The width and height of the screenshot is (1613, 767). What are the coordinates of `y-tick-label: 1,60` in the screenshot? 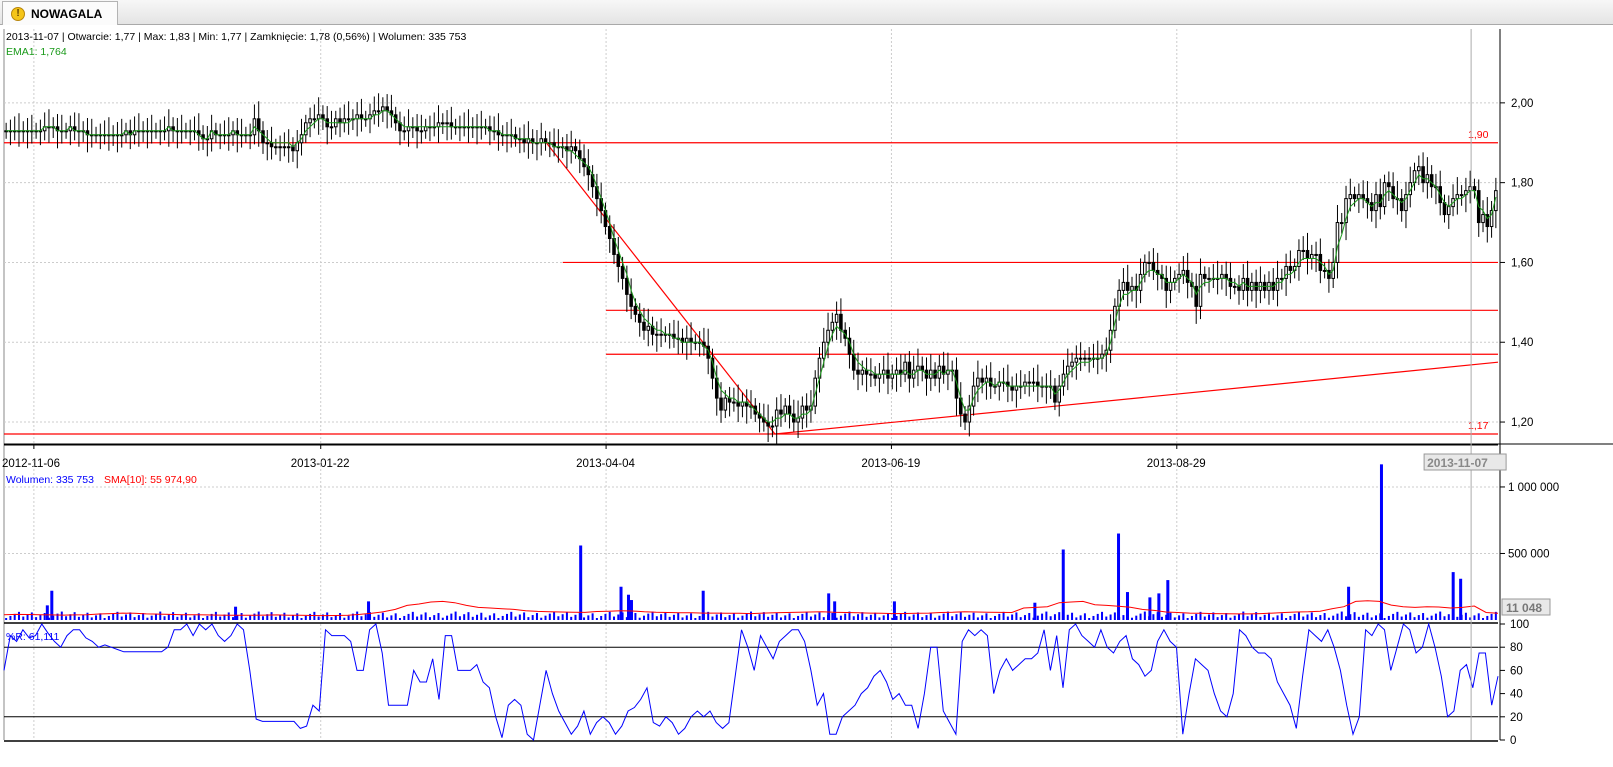 It's located at (1522, 263).